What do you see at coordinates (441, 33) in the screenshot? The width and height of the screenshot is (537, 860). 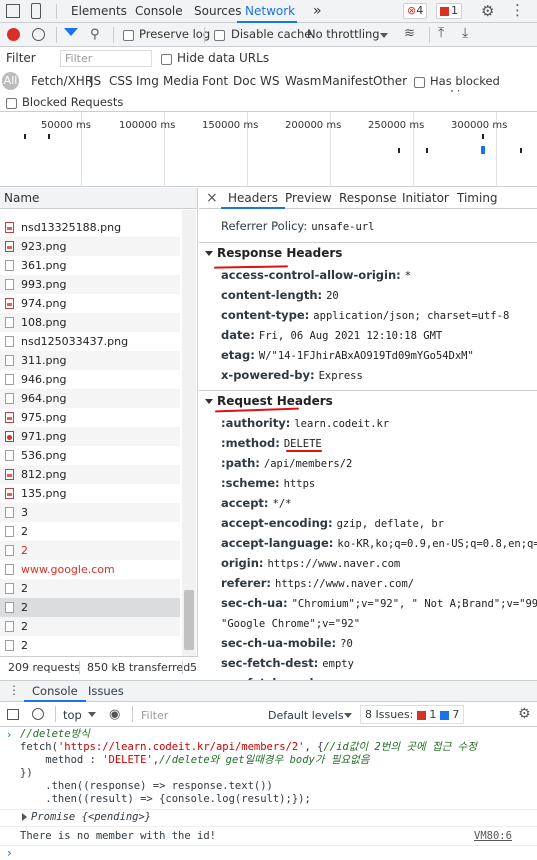 I see `import-har-icon: ⤒` at bounding box center [441, 33].